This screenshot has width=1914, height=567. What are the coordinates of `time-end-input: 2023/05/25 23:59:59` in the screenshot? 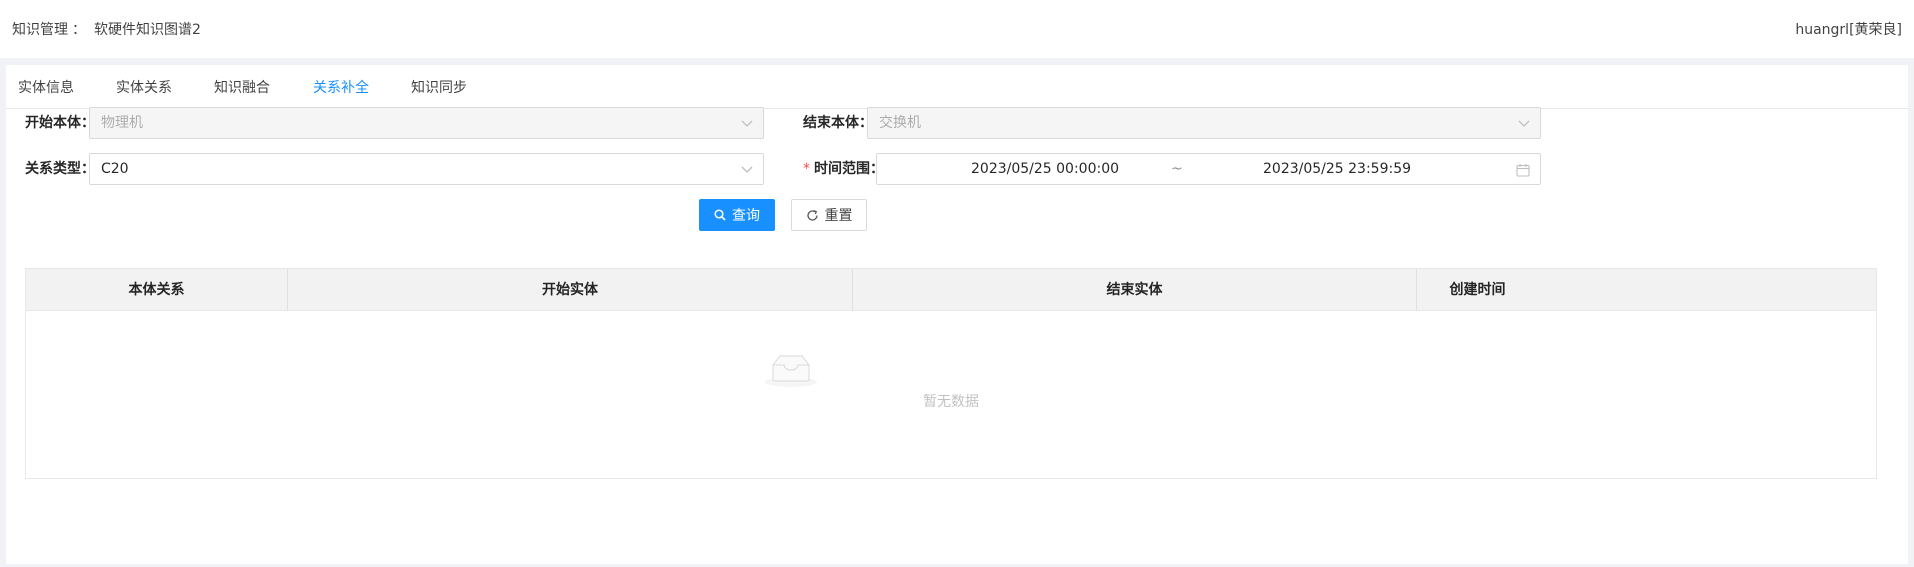 It's located at (1337, 169).